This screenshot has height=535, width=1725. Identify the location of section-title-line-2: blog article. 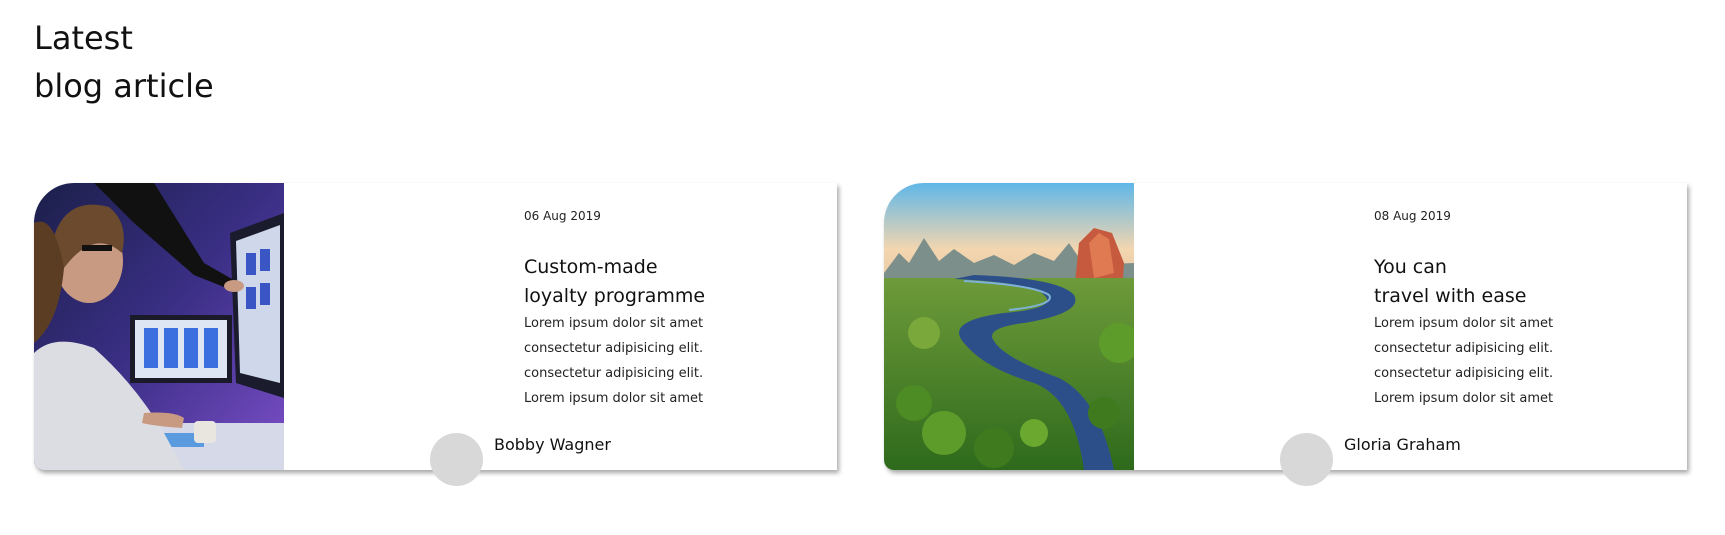
(124, 86).